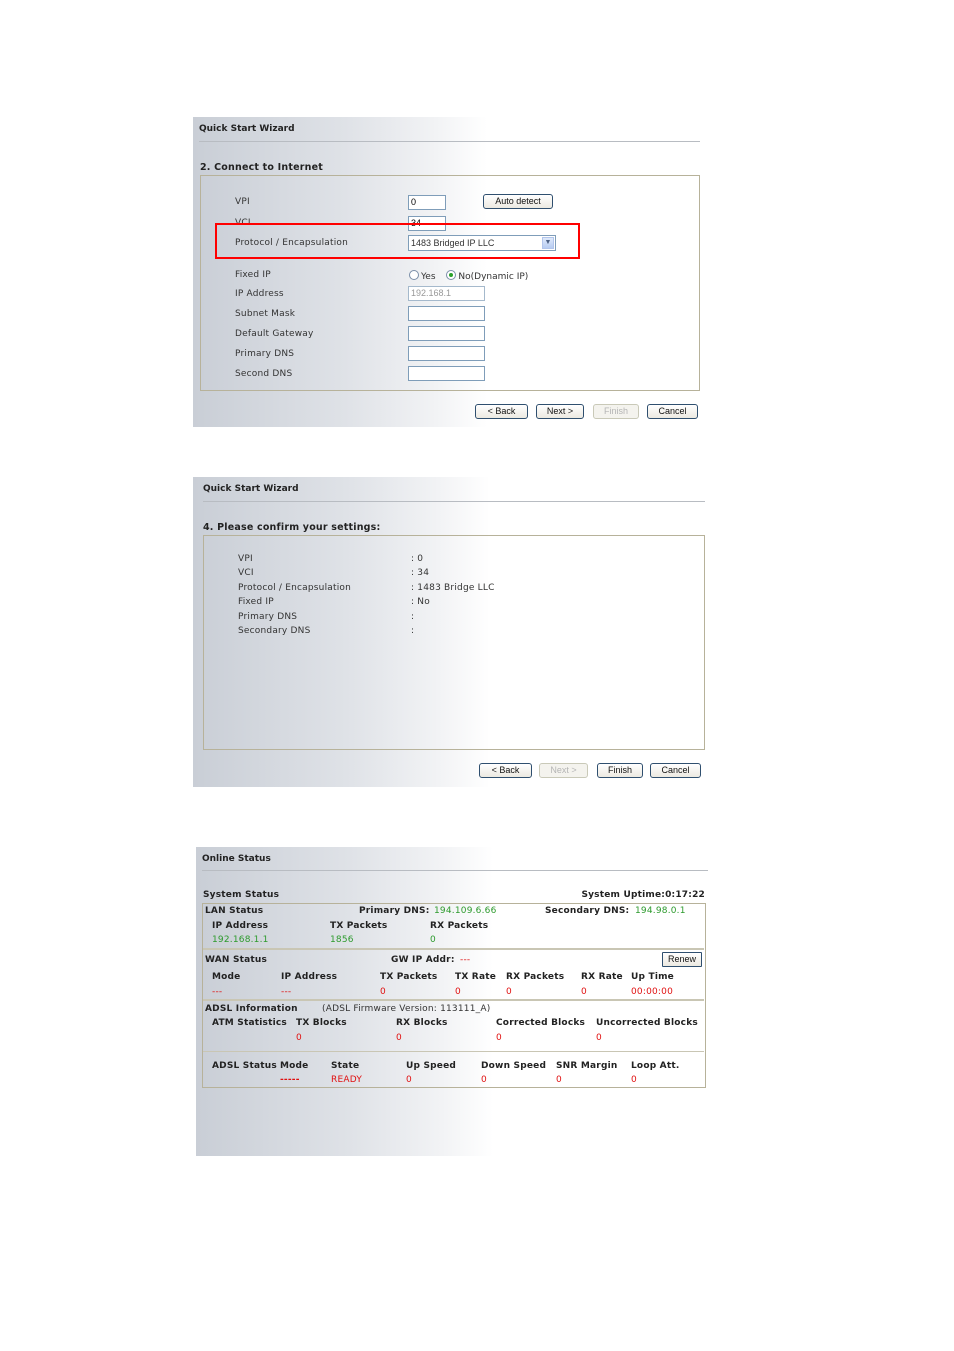  Describe the element at coordinates (321, 1023) in the screenshot. I see `atm-header-tx-blocks: TX Blocks` at that location.